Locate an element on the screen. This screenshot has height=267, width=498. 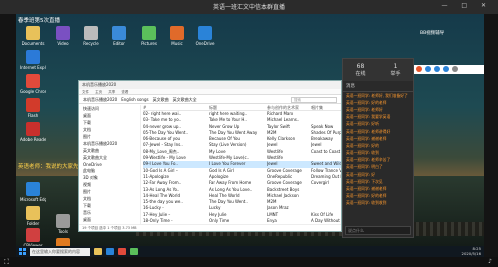
chat-message: 英语一班同学: 明白了 is located at coordinates (364, 167).